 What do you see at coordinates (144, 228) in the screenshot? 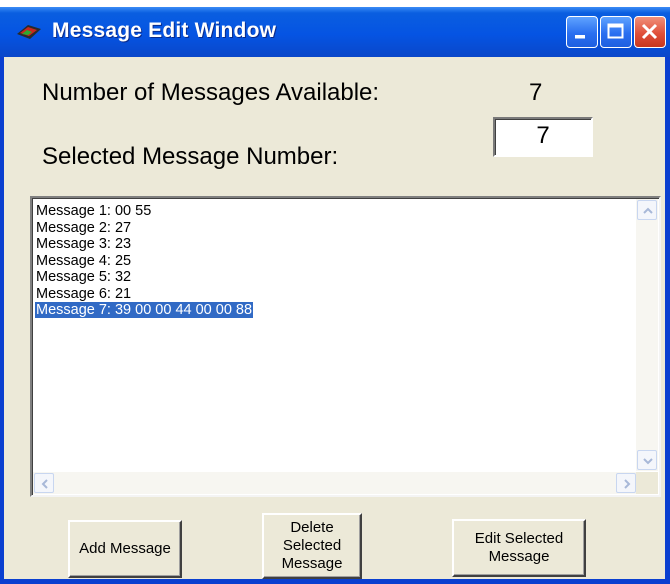
I see `list-item: Message 2: 27` at bounding box center [144, 228].